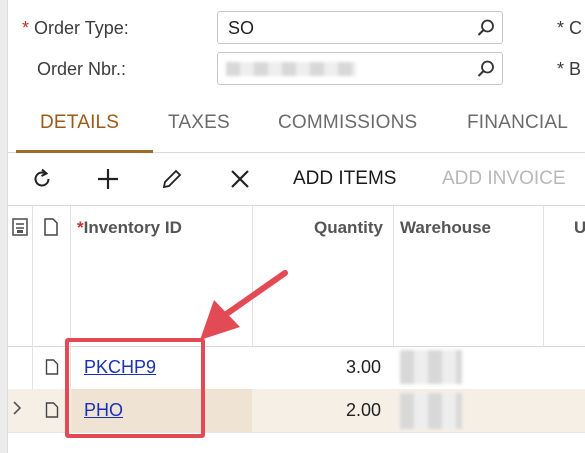 The width and height of the screenshot is (585, 453). I want to click on annotation-arrow, so click(244, 305).